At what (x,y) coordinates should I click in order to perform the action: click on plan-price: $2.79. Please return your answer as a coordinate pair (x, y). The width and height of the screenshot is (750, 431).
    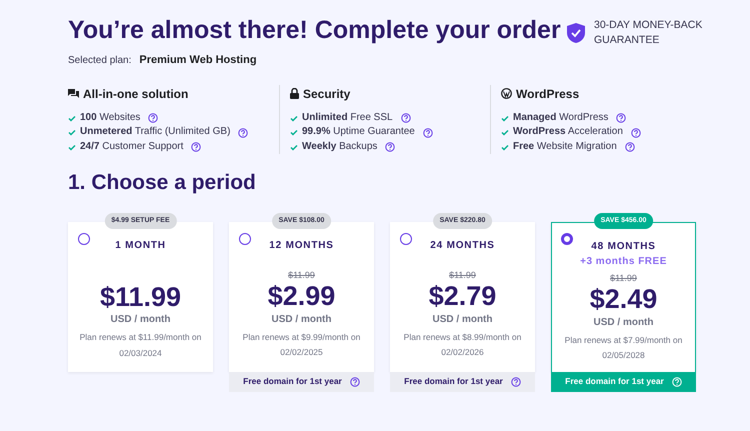
    Looking at the image, I should click on (463, 297).